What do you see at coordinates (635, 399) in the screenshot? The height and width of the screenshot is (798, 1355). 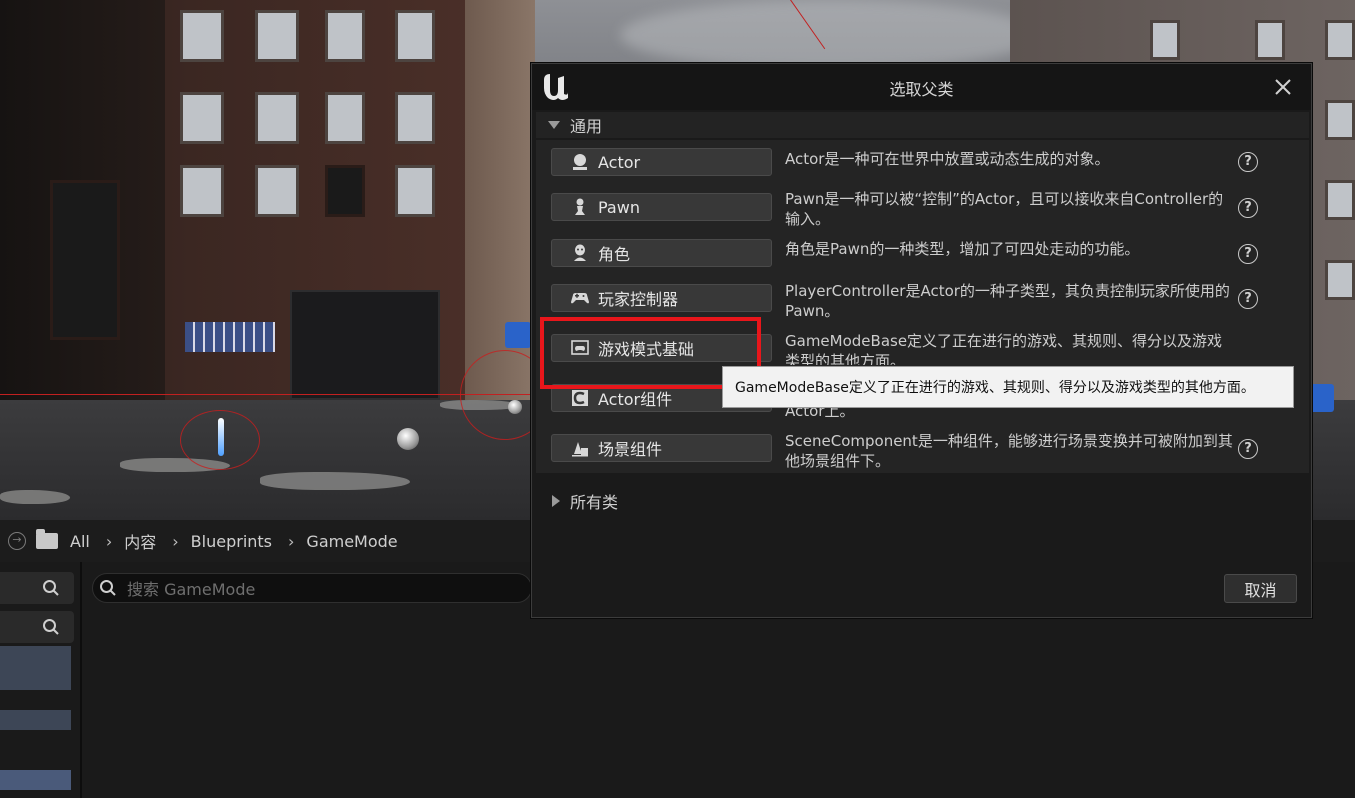 I see `class-label: Actor组件` at bounding box center [635, 399].